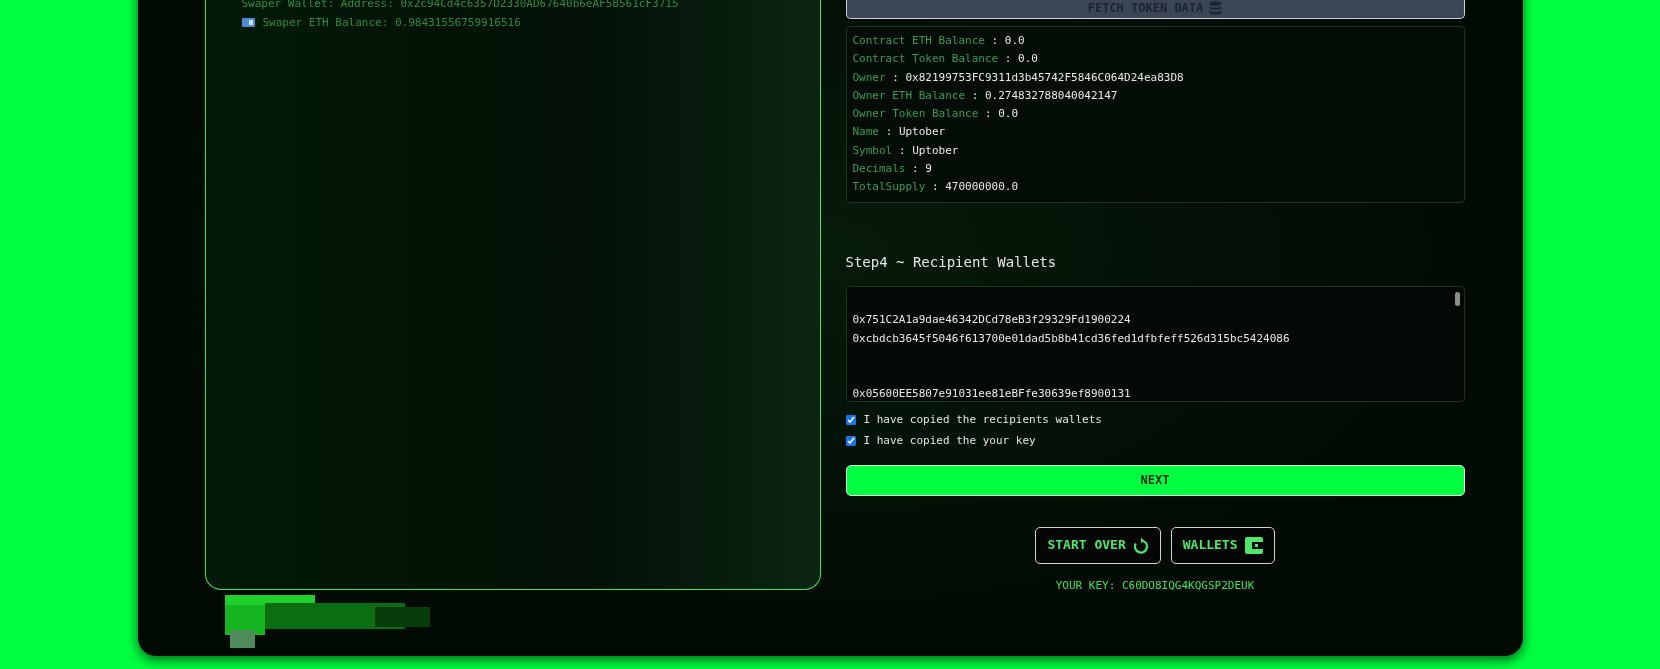  What do you see at coordinates (1140, 545) in the screenshot?
I see `refresh-icon` at bounding box center [1140, 545].